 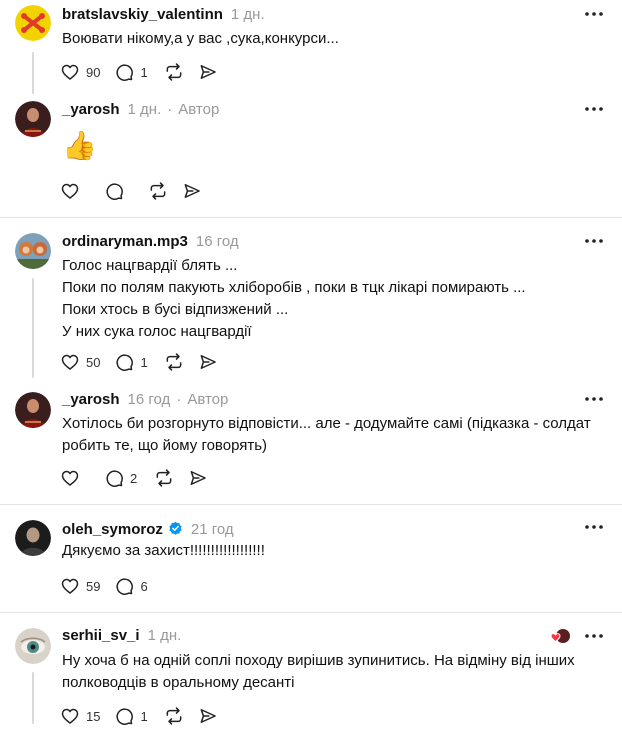 I want to click on like-button: 59, so click(x=80, y=586).